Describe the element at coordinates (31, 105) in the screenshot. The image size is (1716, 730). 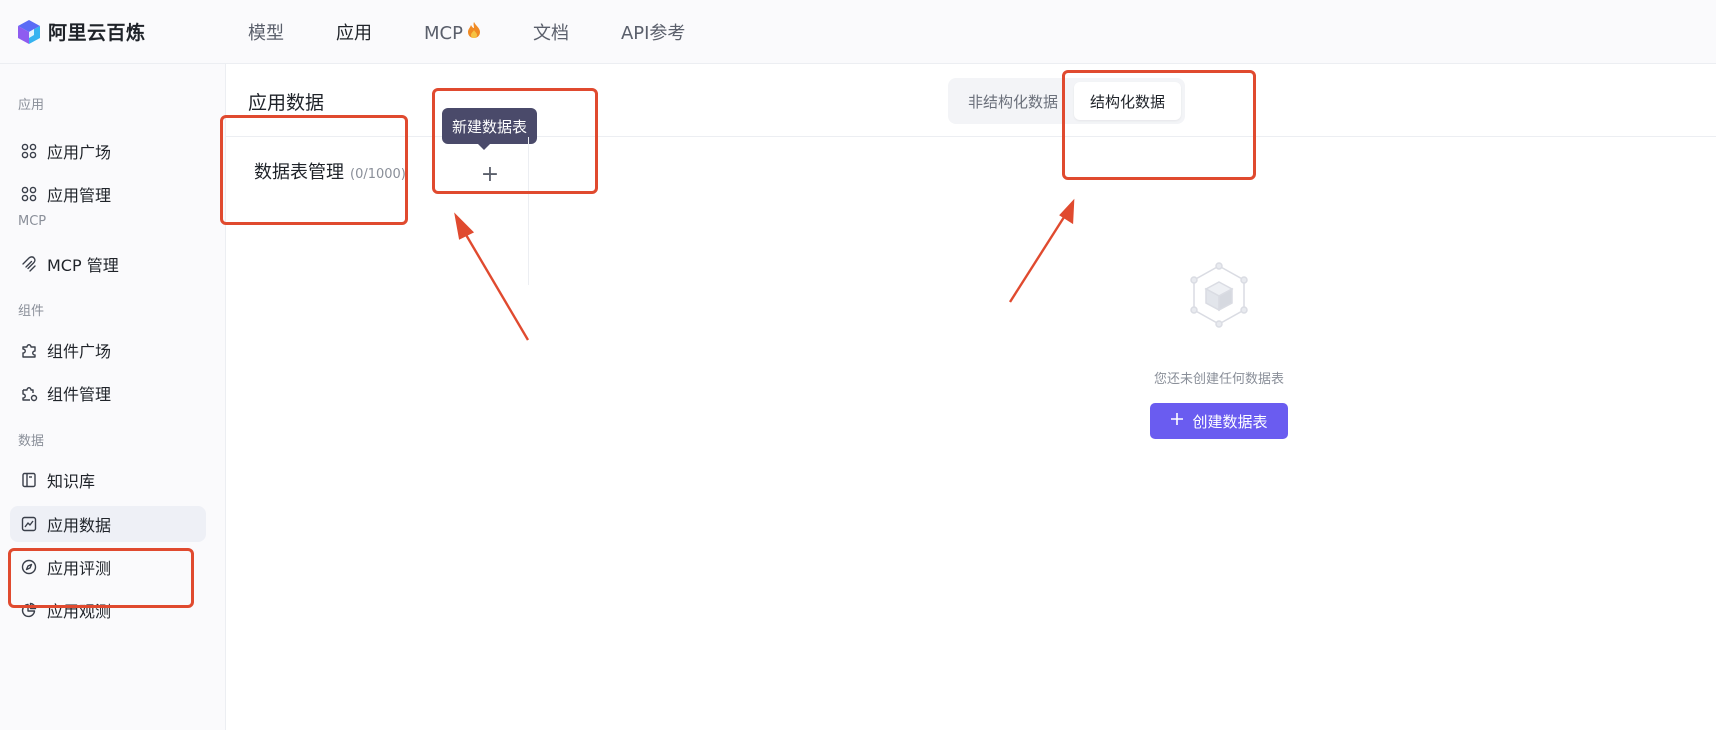
I see `sidebar-group-app: 应用` at that location.